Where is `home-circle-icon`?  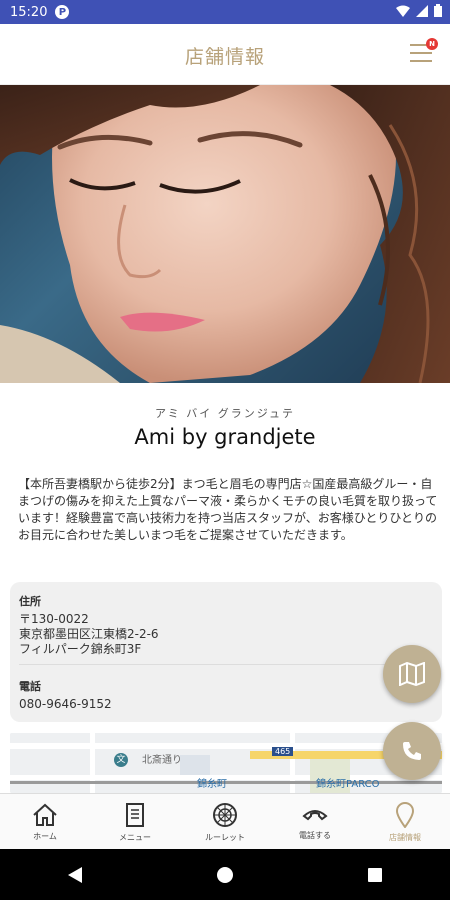
home-circle-icon is located at coordinates (225, 875).